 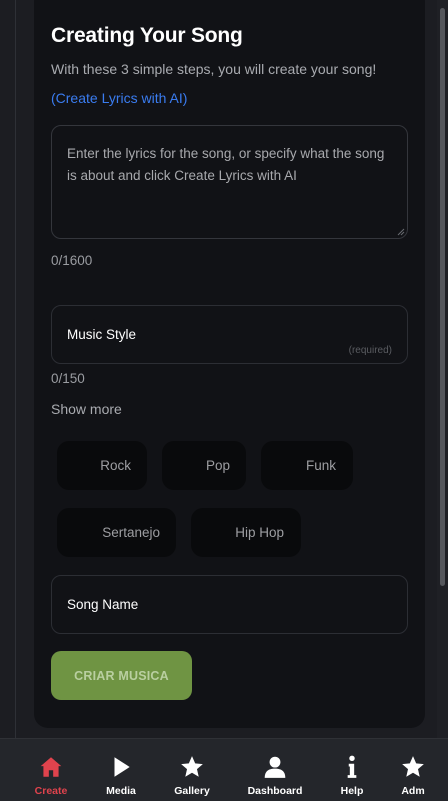 I want to click on nav-label-gallery: Gallery, so click(x=192, y=791).